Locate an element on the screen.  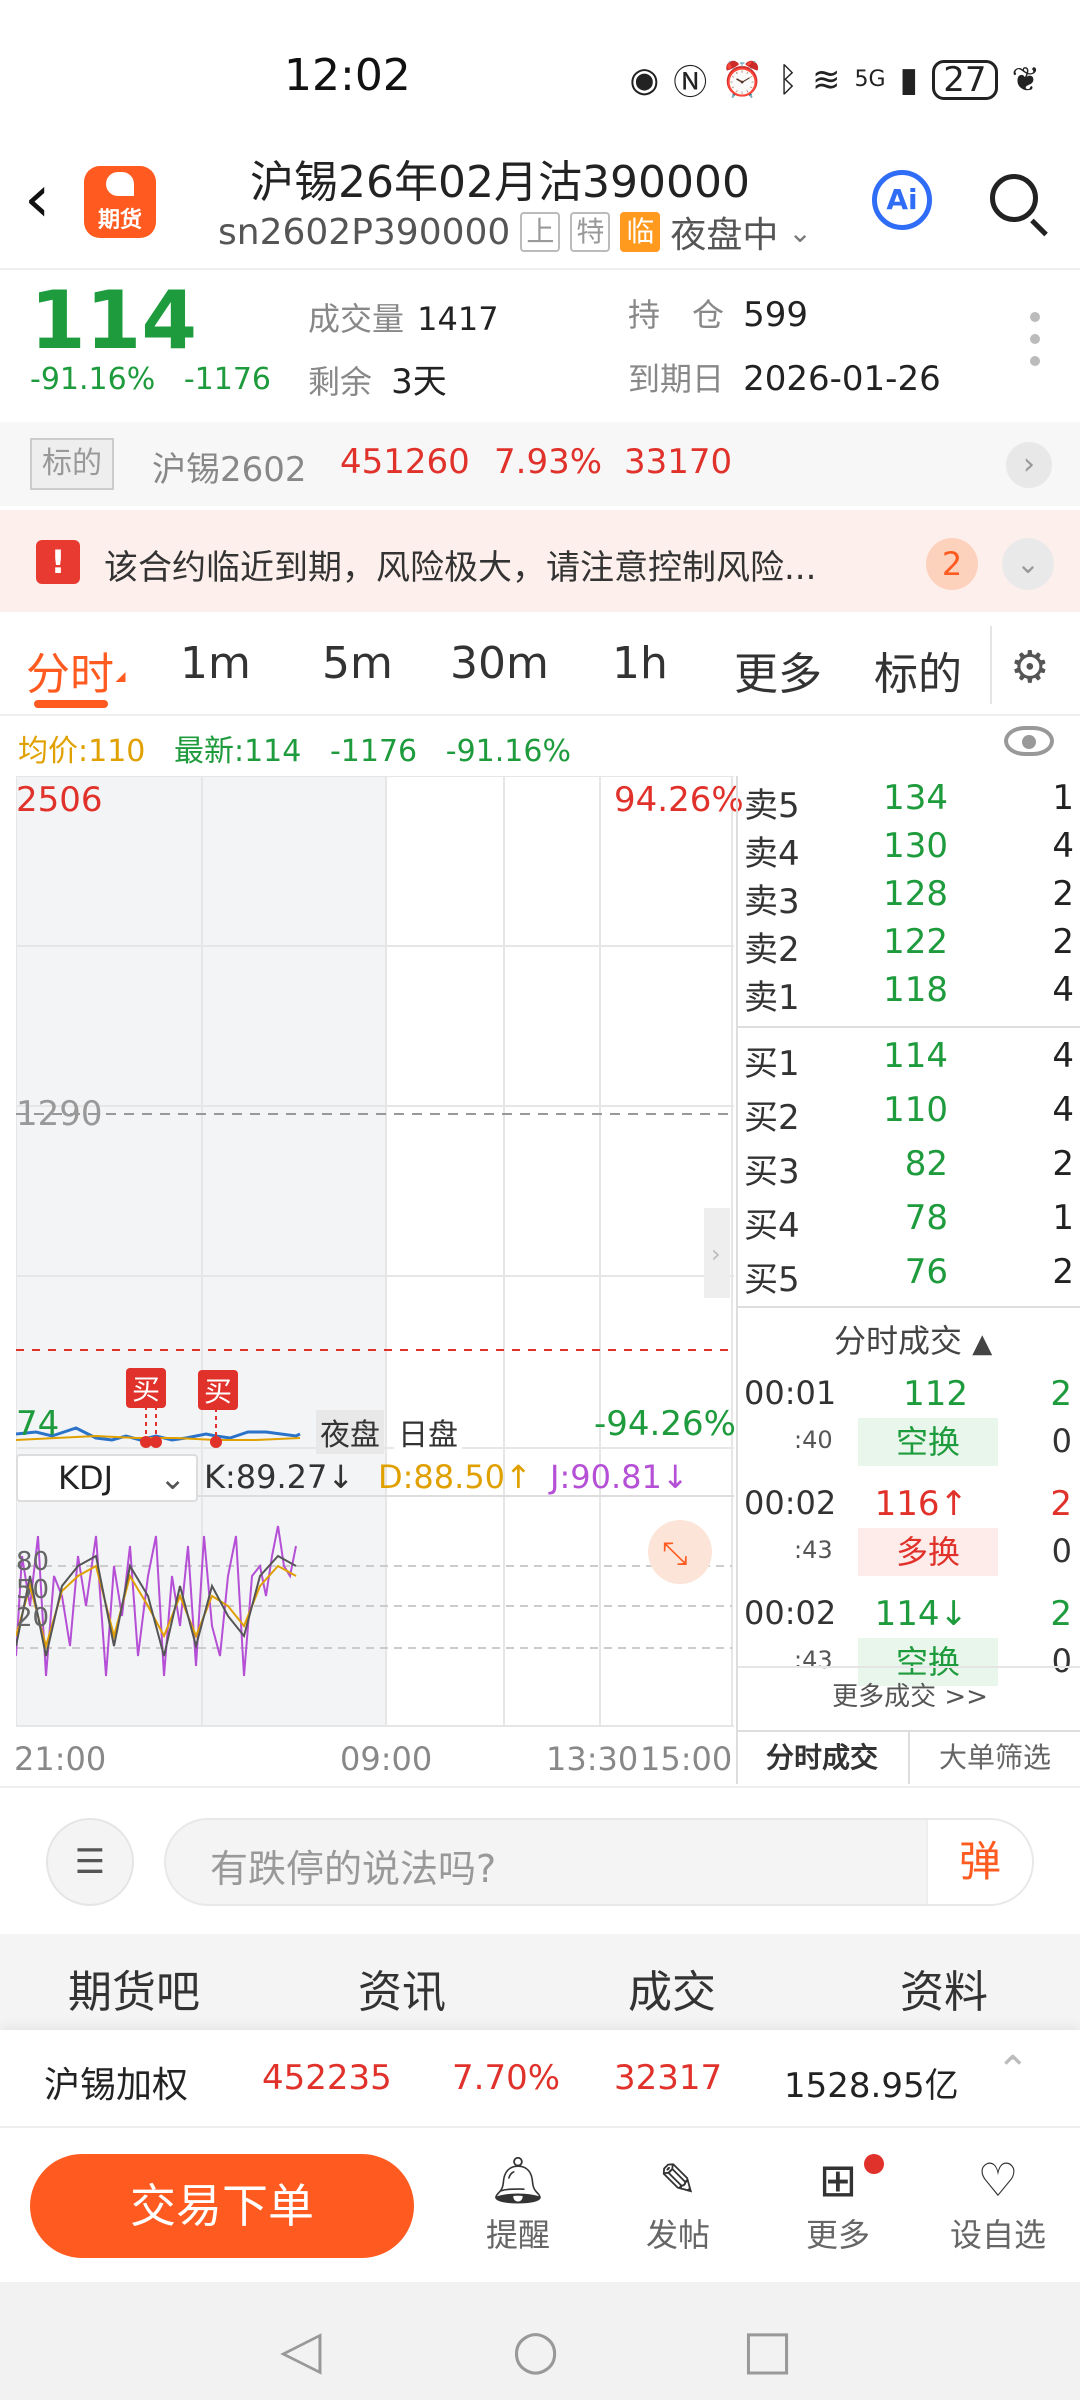
tab-fenshi: 分时 is located at coordinates (70, 670).